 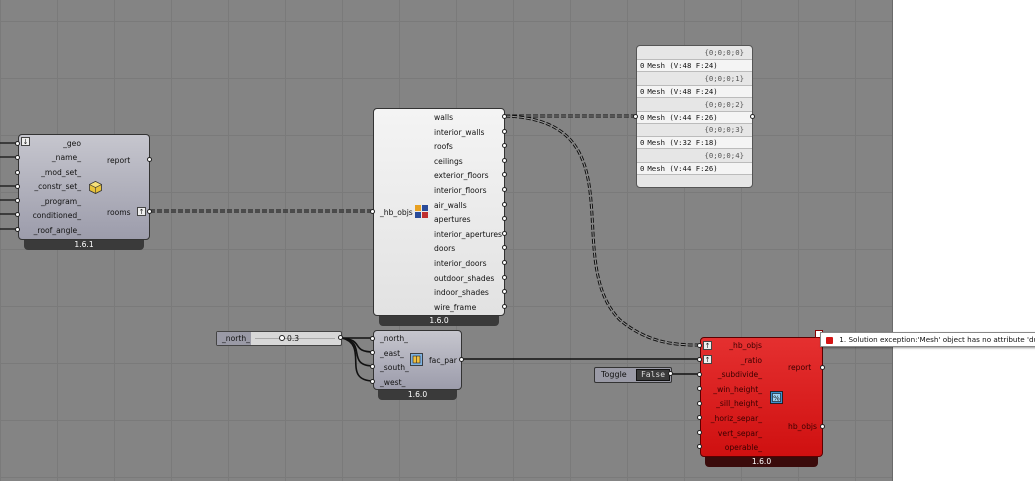 What do you see at coordinates (443, 361) in the screenshot?
I see `output-fac-par: fac_par` at bounding box center [443, 361].